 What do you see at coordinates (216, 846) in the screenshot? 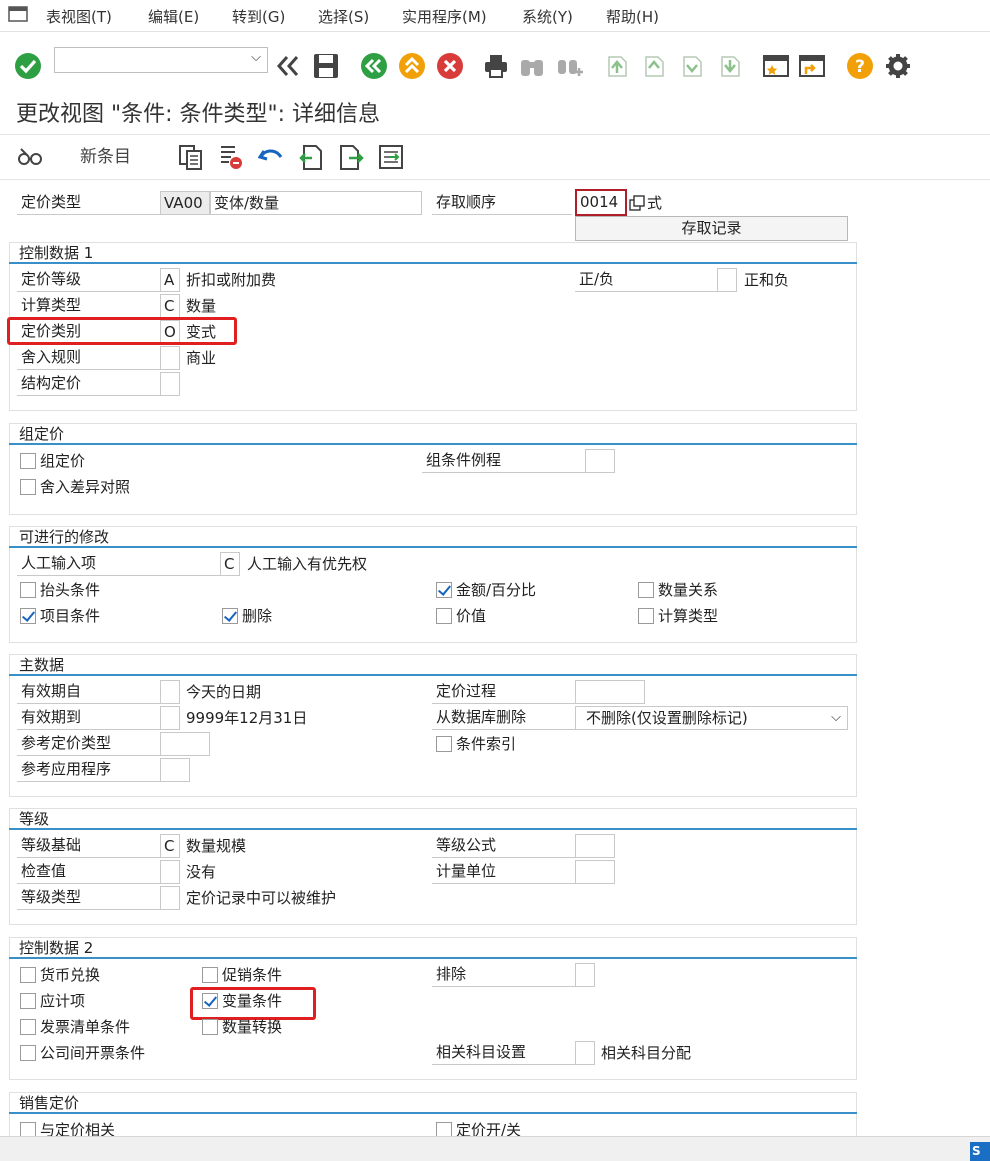
I see `scale-basis-desc: 数量规模` at bounding box center [216, 846].